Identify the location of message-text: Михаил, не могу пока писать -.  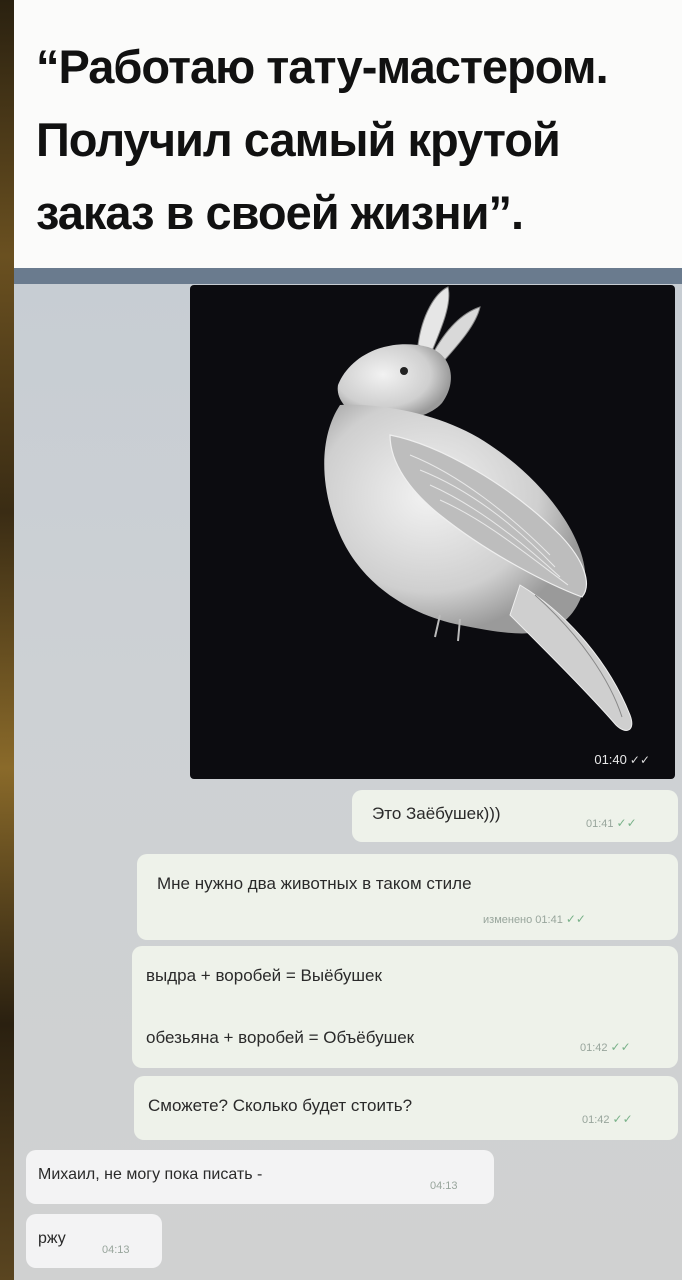
(150, 1174).